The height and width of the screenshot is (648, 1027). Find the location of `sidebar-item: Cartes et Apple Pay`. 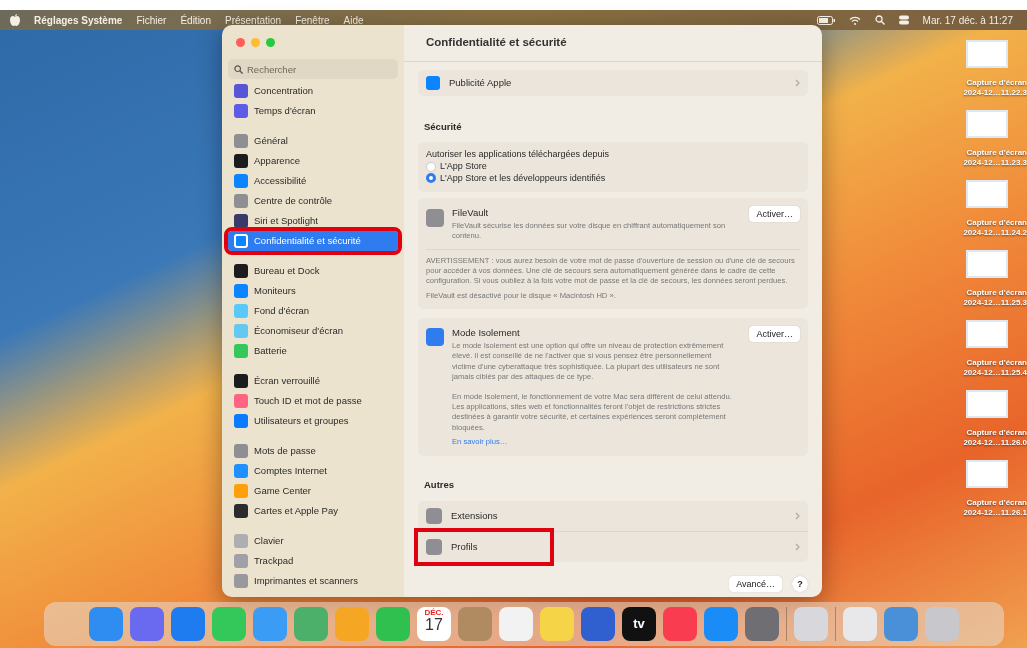

sidebar-item: Cartes et Apple Pay is located at coordinates (313, 511).